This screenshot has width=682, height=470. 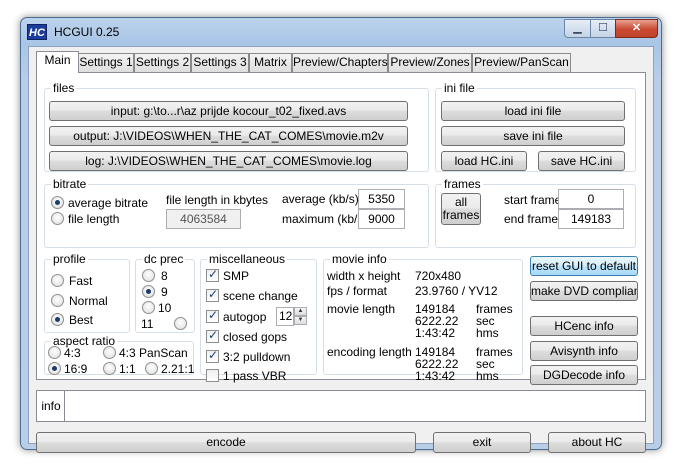 I want to click on dc-prec-10-radio, so click(x=148, y=307).